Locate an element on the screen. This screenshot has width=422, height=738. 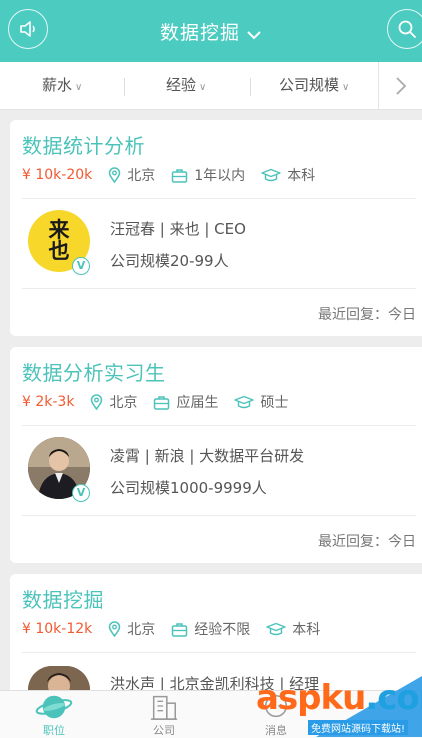
job-experience: 1年以内 is located at coordinates (208, 175).